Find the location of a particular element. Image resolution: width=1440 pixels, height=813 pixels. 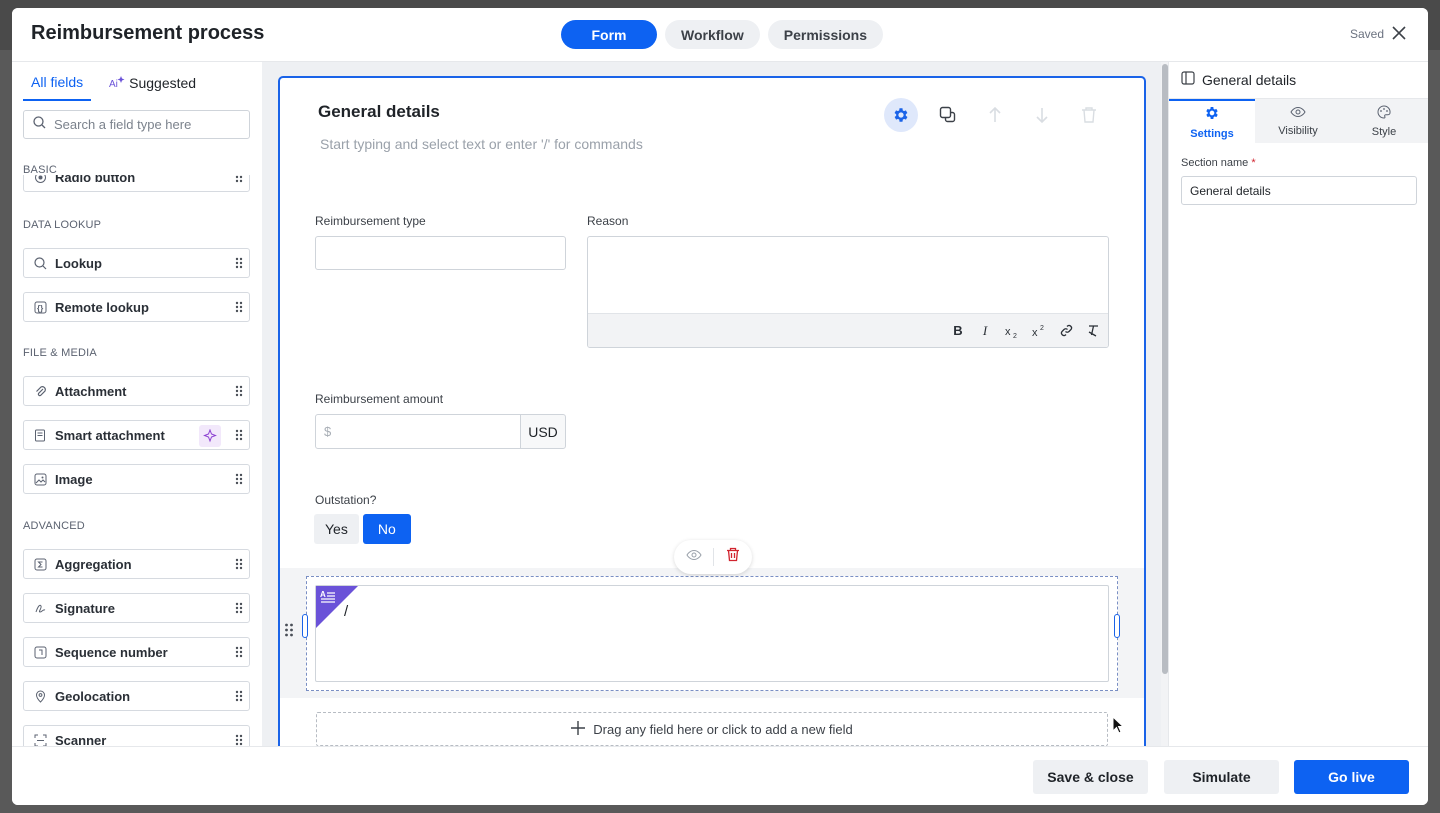

toolbar-divider is located at coordinates (714, 557).